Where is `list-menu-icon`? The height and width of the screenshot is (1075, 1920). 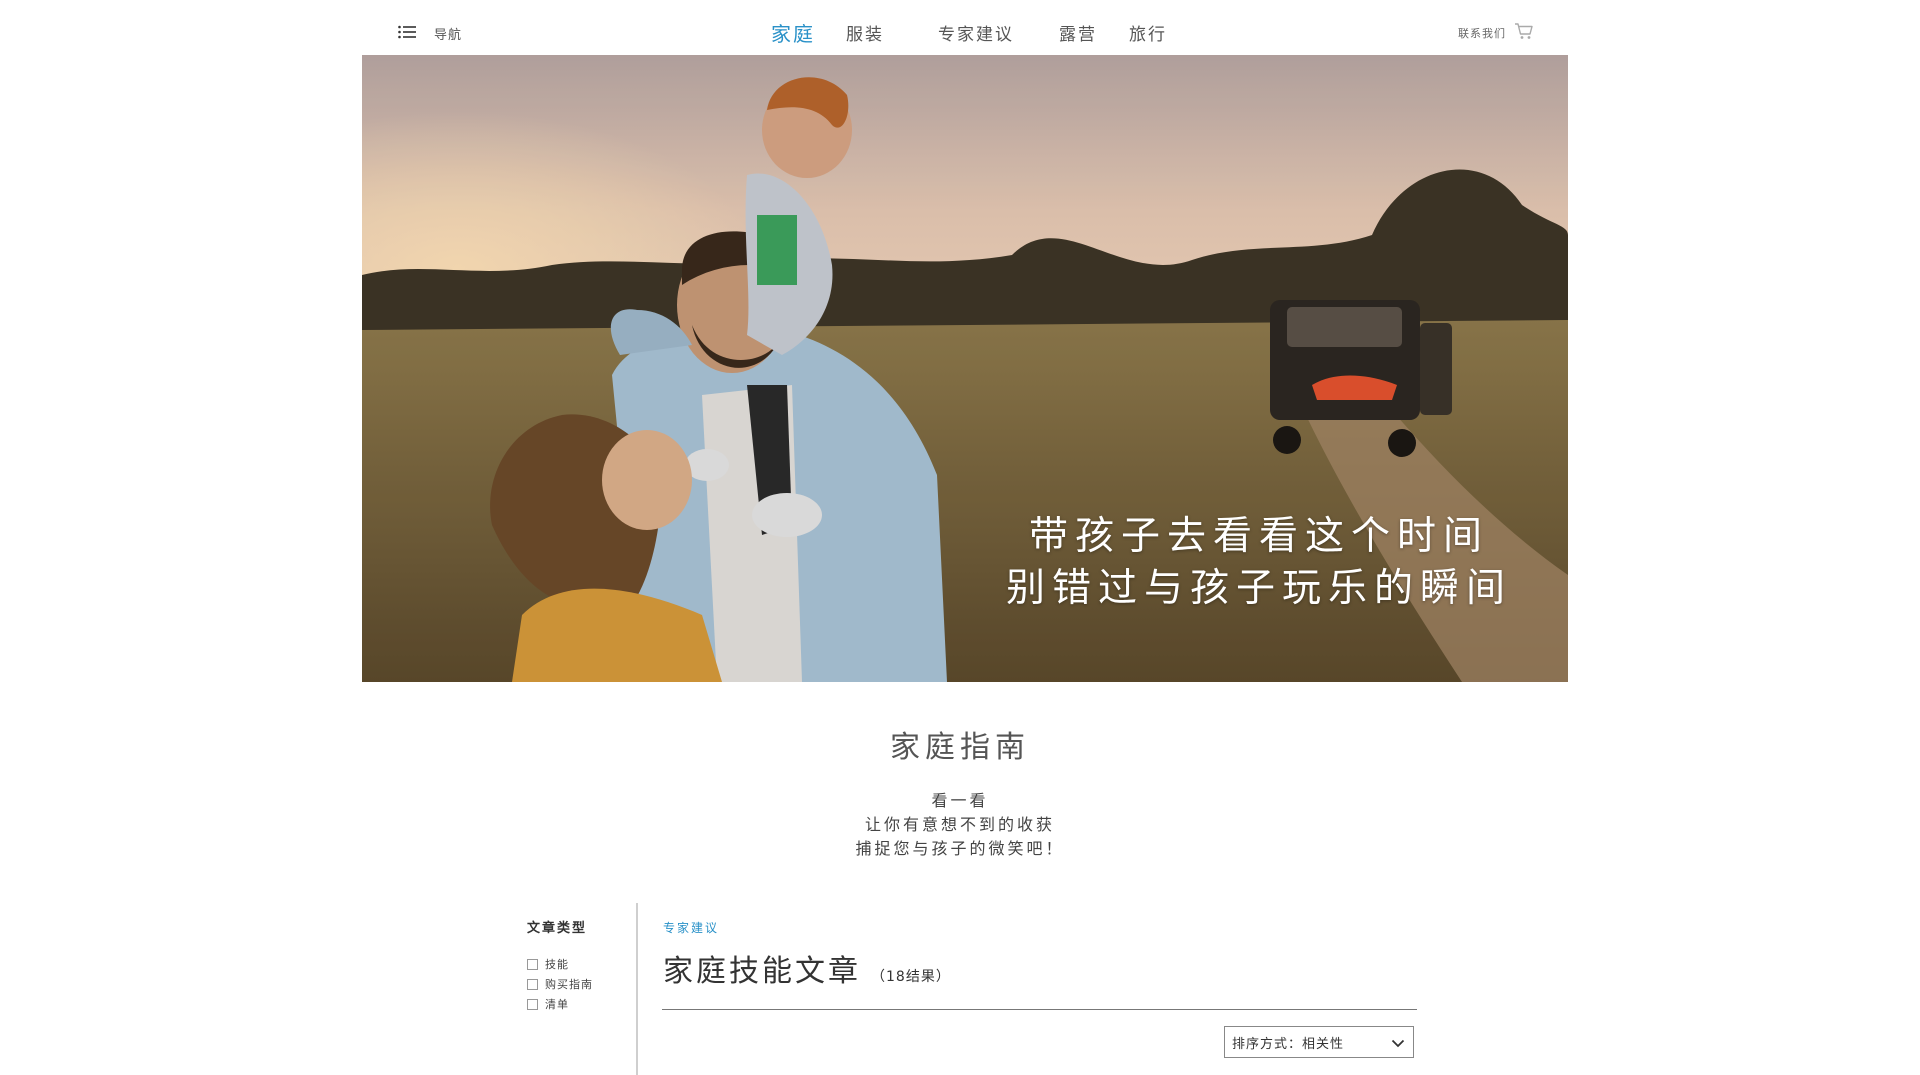 list-menu-icon is located at coordinates (407, 33).